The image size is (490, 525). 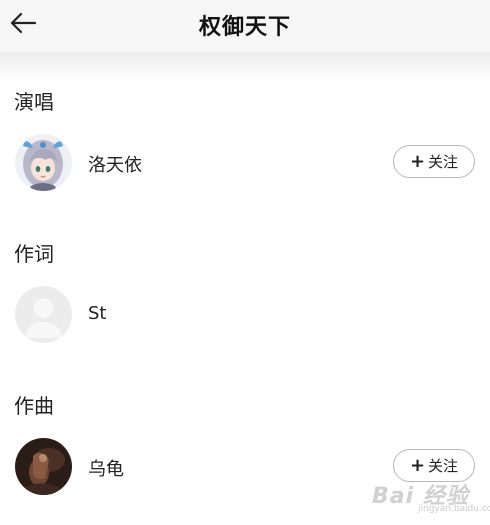 What do you see at coordinates (454, 509) in the screenshot?
I see `watermark-url: jingyan.baidu.com` at bounding box center [454, 509].